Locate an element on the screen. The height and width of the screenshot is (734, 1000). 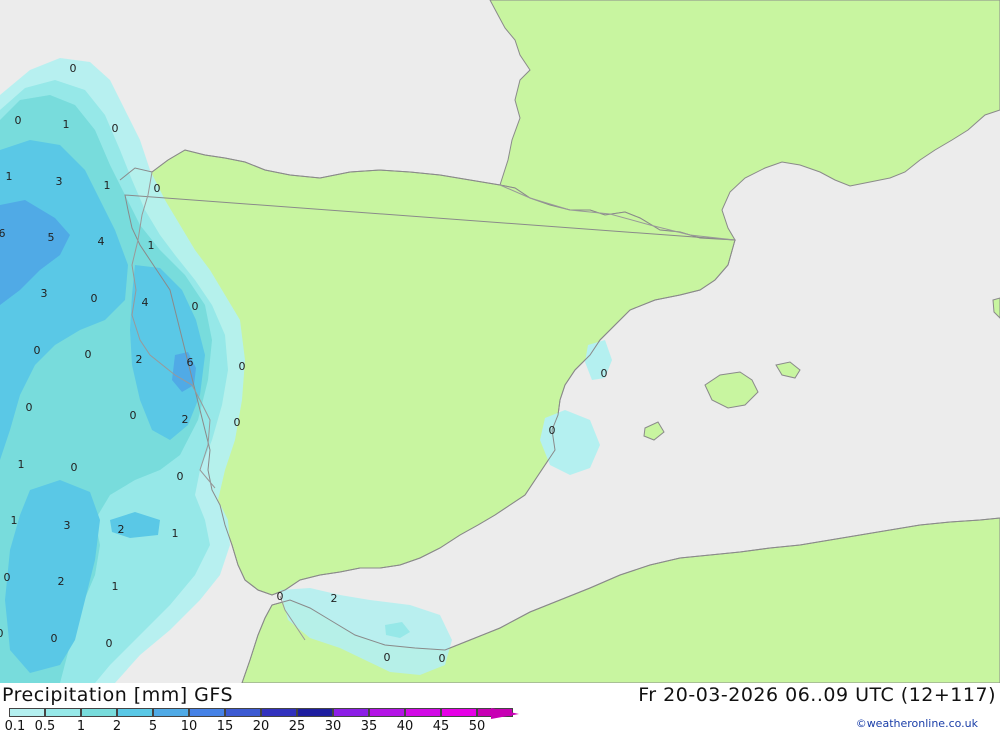
forecast-datetime: Fr 20-03-2026 06..09 UTC (12+117) is located at coordinates (817, 695).